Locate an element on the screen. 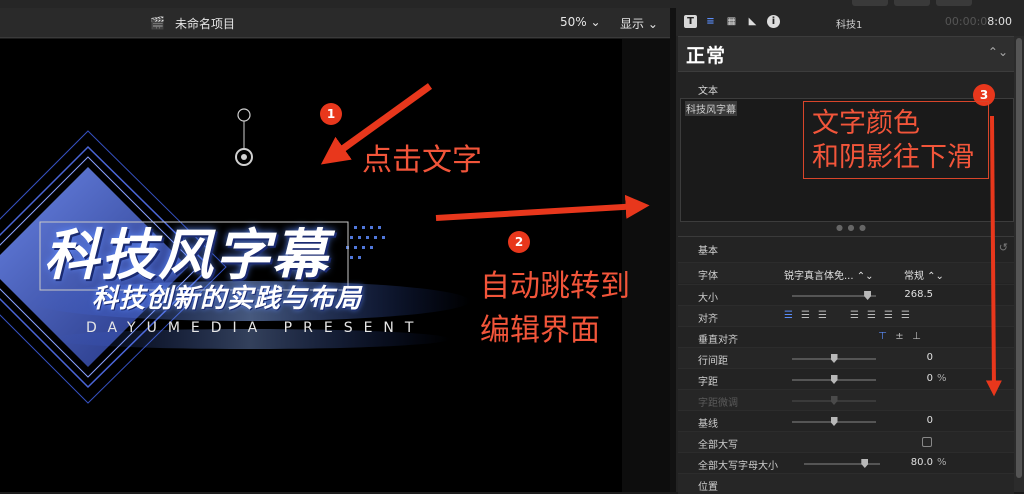 This screenshot has width=1024, height=494. step3-note-box: 文字颜色 和阴影往下滑 is located at coordinates (896, 140).